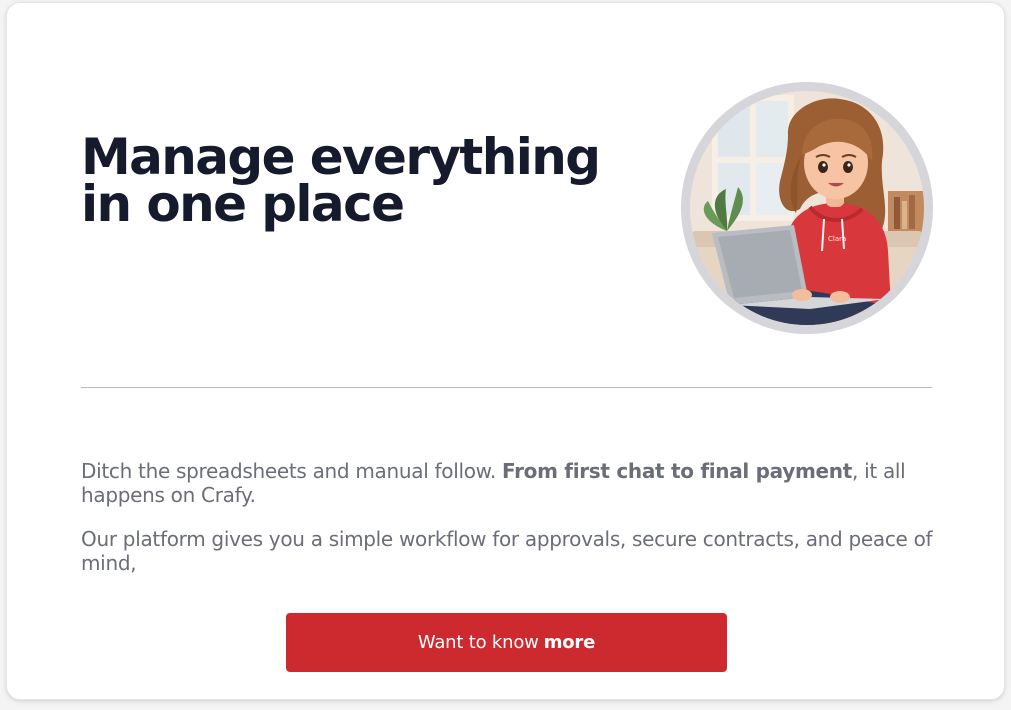 The width and height of the screenshot is (1011, 710). I want to click on headline: Manage everything in one place, so click(341, 180).